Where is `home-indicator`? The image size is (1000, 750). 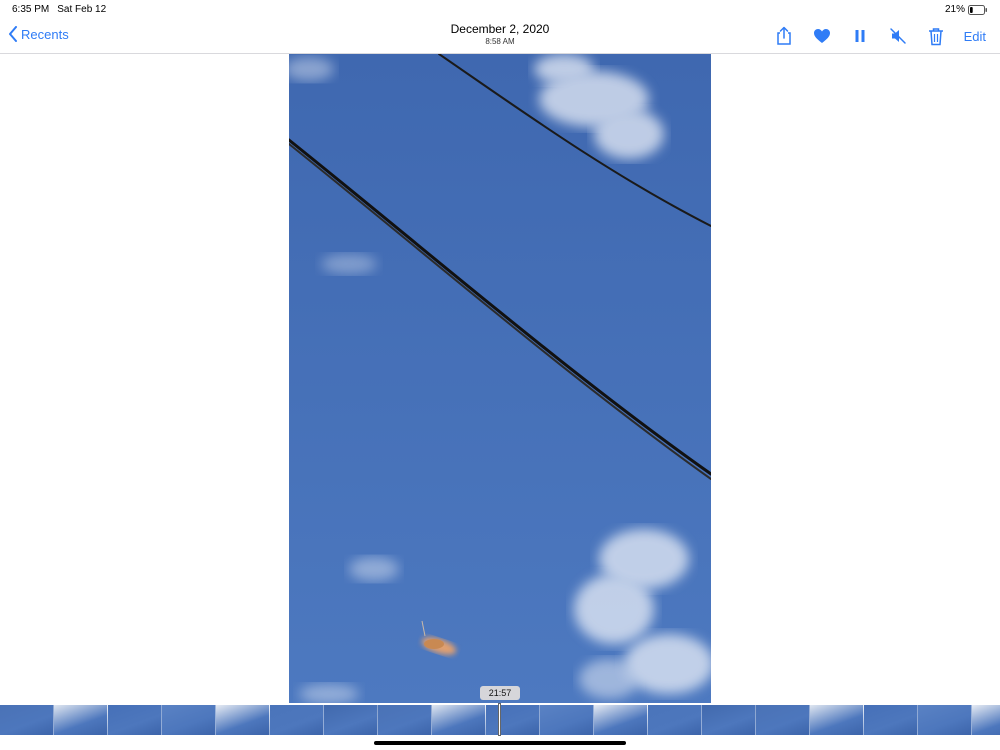 home-indicator is located at coordinates (500, 743).